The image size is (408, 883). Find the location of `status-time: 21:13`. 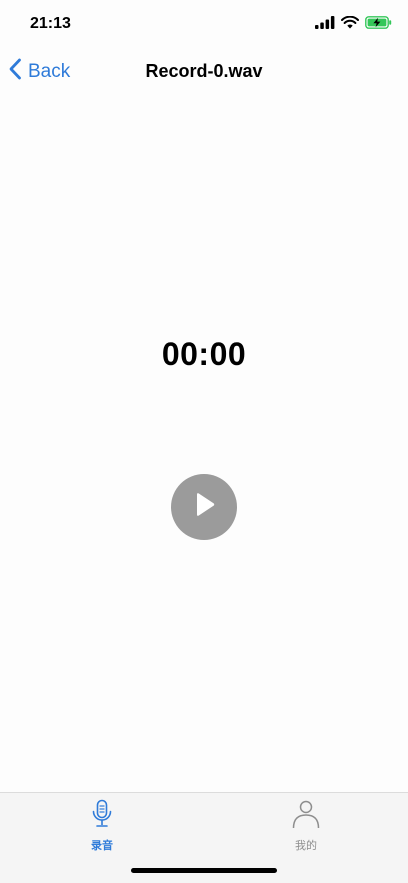

status-time: 21:13 is located at coordinates (50, 23).